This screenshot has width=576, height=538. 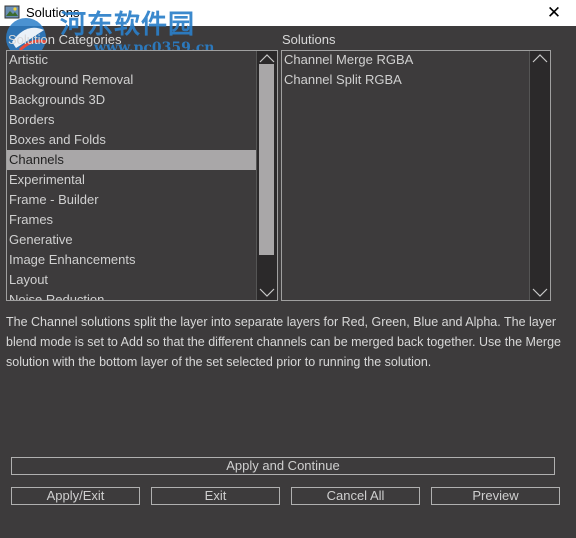 I want to click on category-item: Background Removal, so click(x=132, y=80).